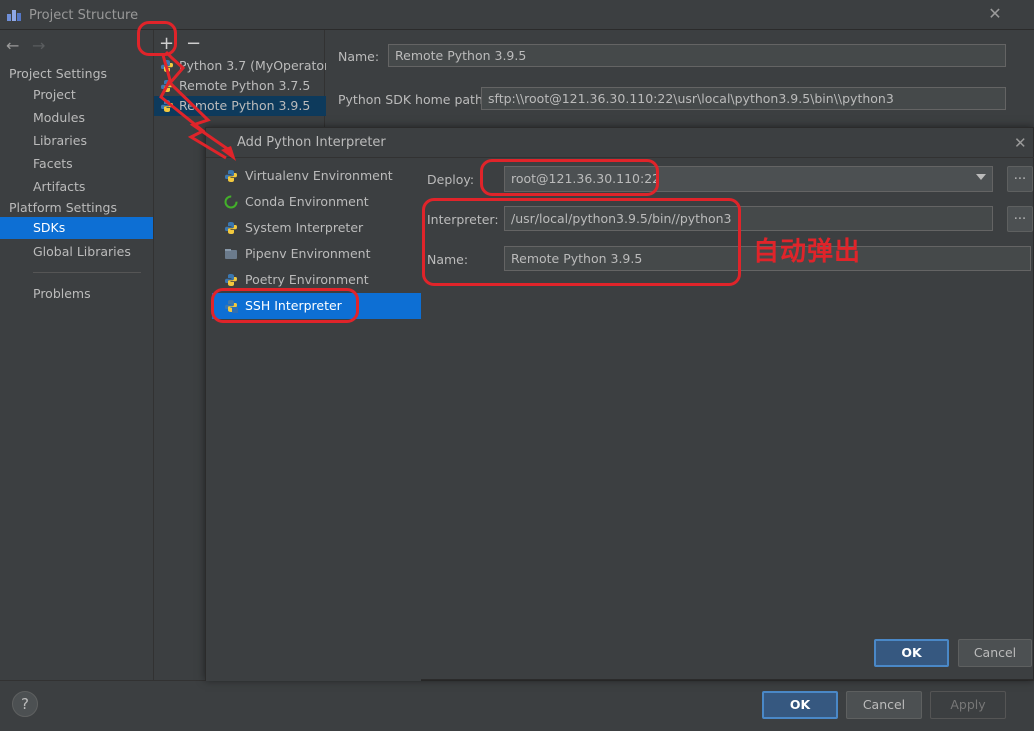  What do you see at coordinates (304, 227) in the screenshot?
I see `type-item-label: System Interpreter` at bounding box center [304, 227].